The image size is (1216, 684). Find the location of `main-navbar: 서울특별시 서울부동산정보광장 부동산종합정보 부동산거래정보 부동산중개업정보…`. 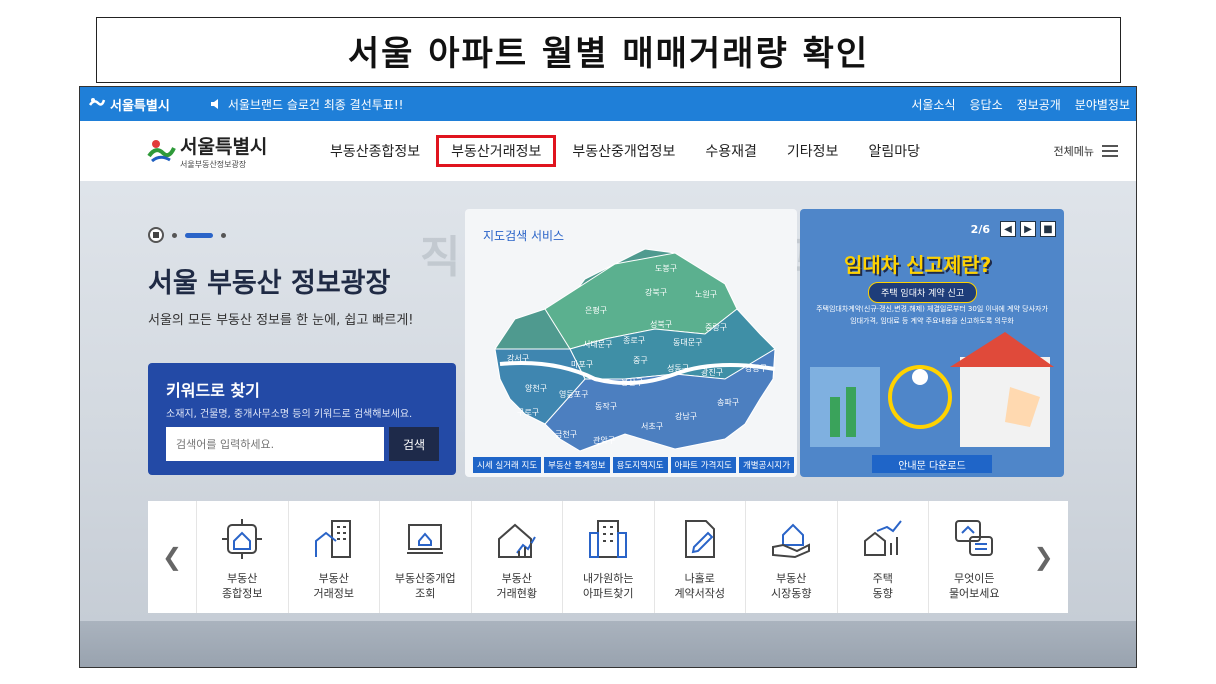

main-navbar: 서울특별시 서울부동산정보광장 부동산종합정보 부동산거래정보 부동산중개업정보… is located at coordinates (608, 151).